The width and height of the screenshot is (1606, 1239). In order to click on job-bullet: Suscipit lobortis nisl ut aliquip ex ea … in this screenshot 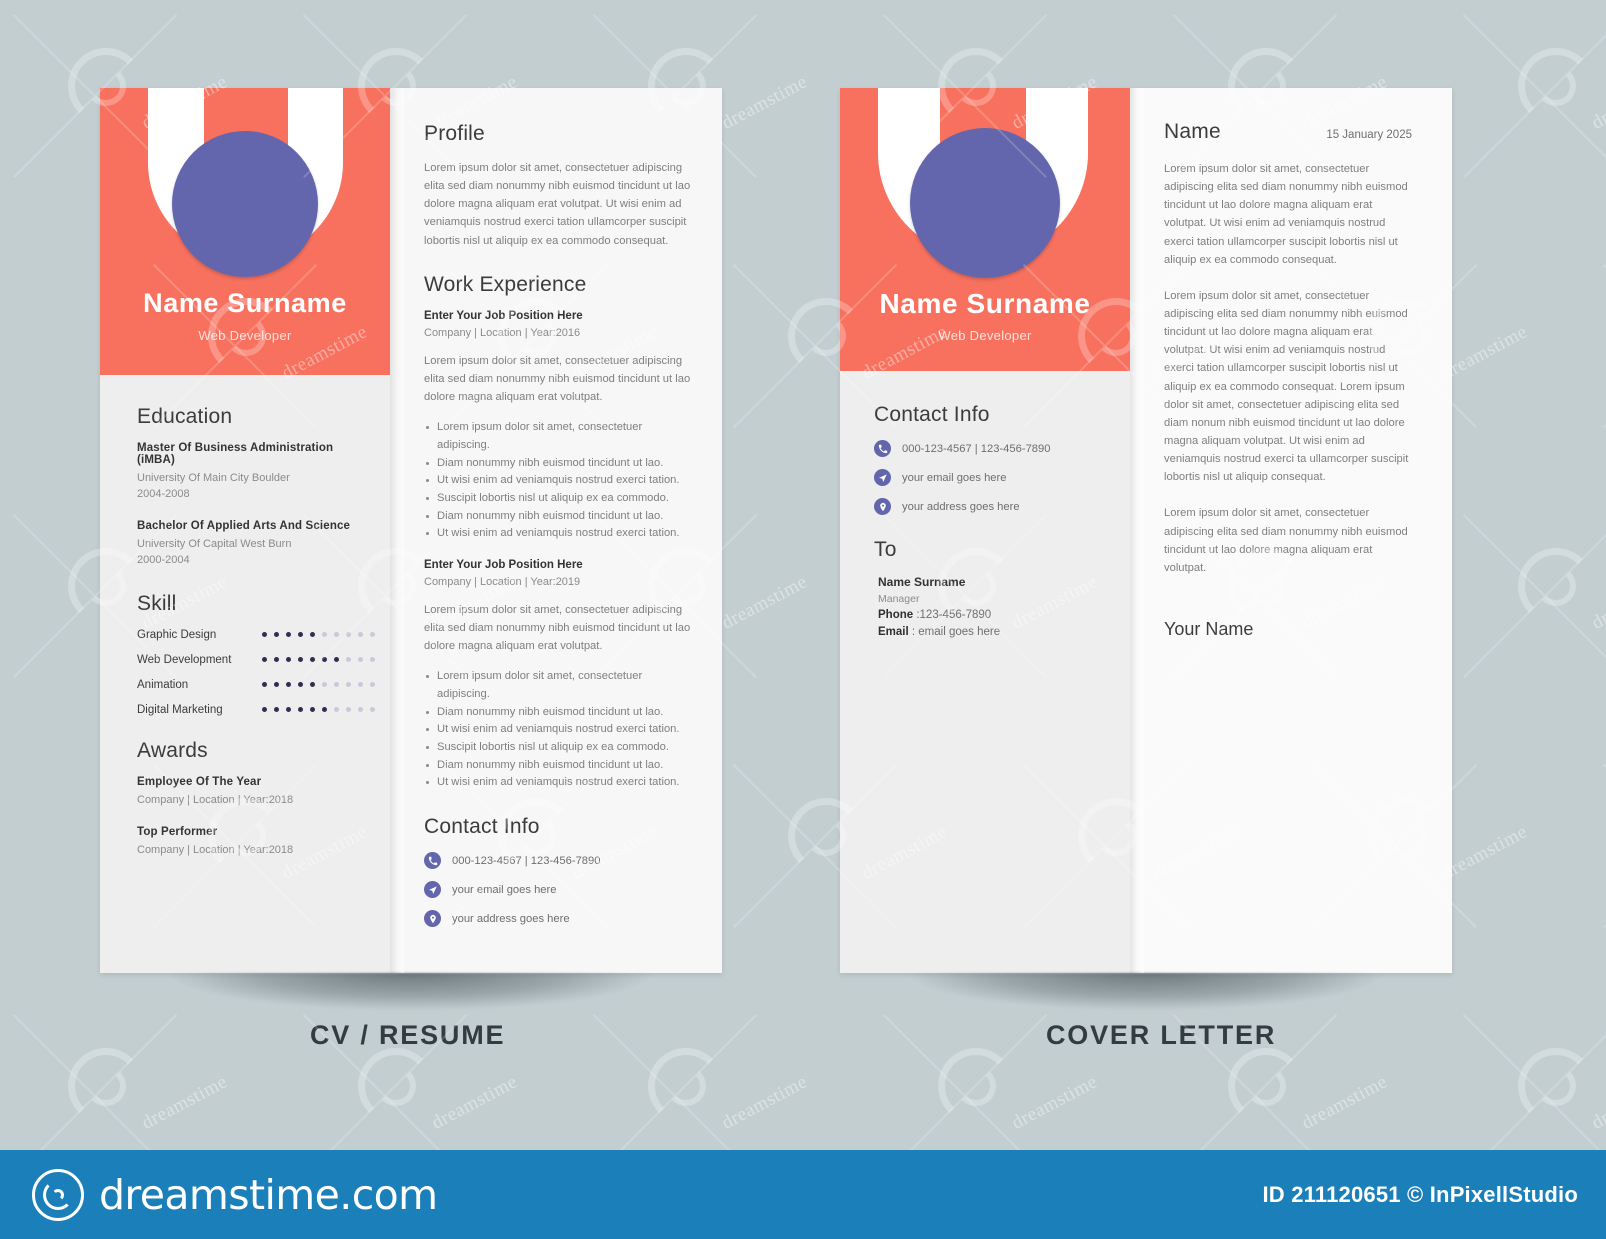, I will do `click(560, 499)`.